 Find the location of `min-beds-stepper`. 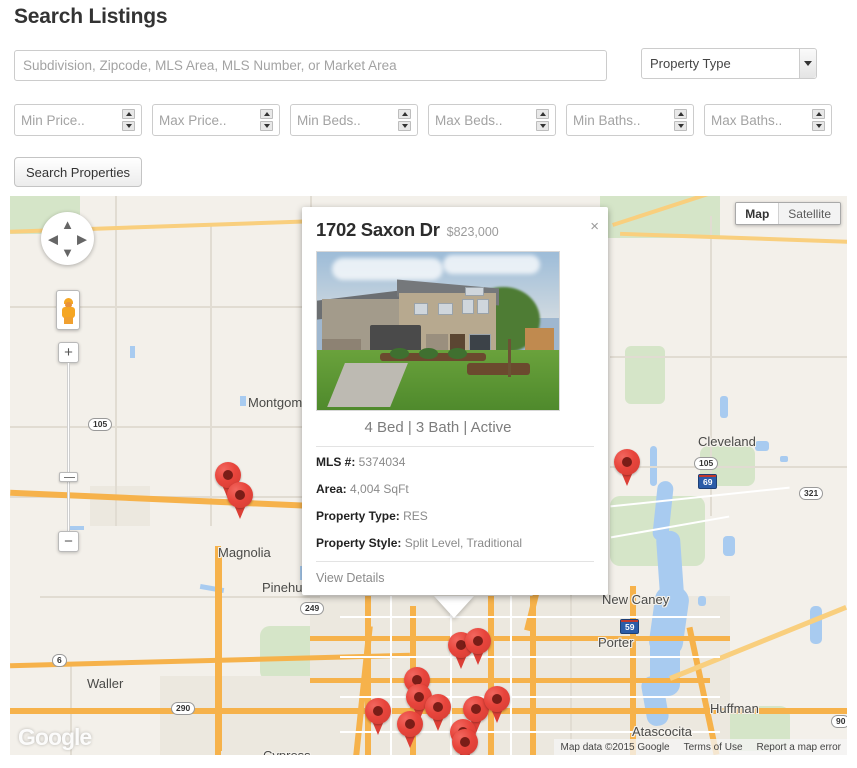

min-beds-stepper is located at coordinates (404, 120).